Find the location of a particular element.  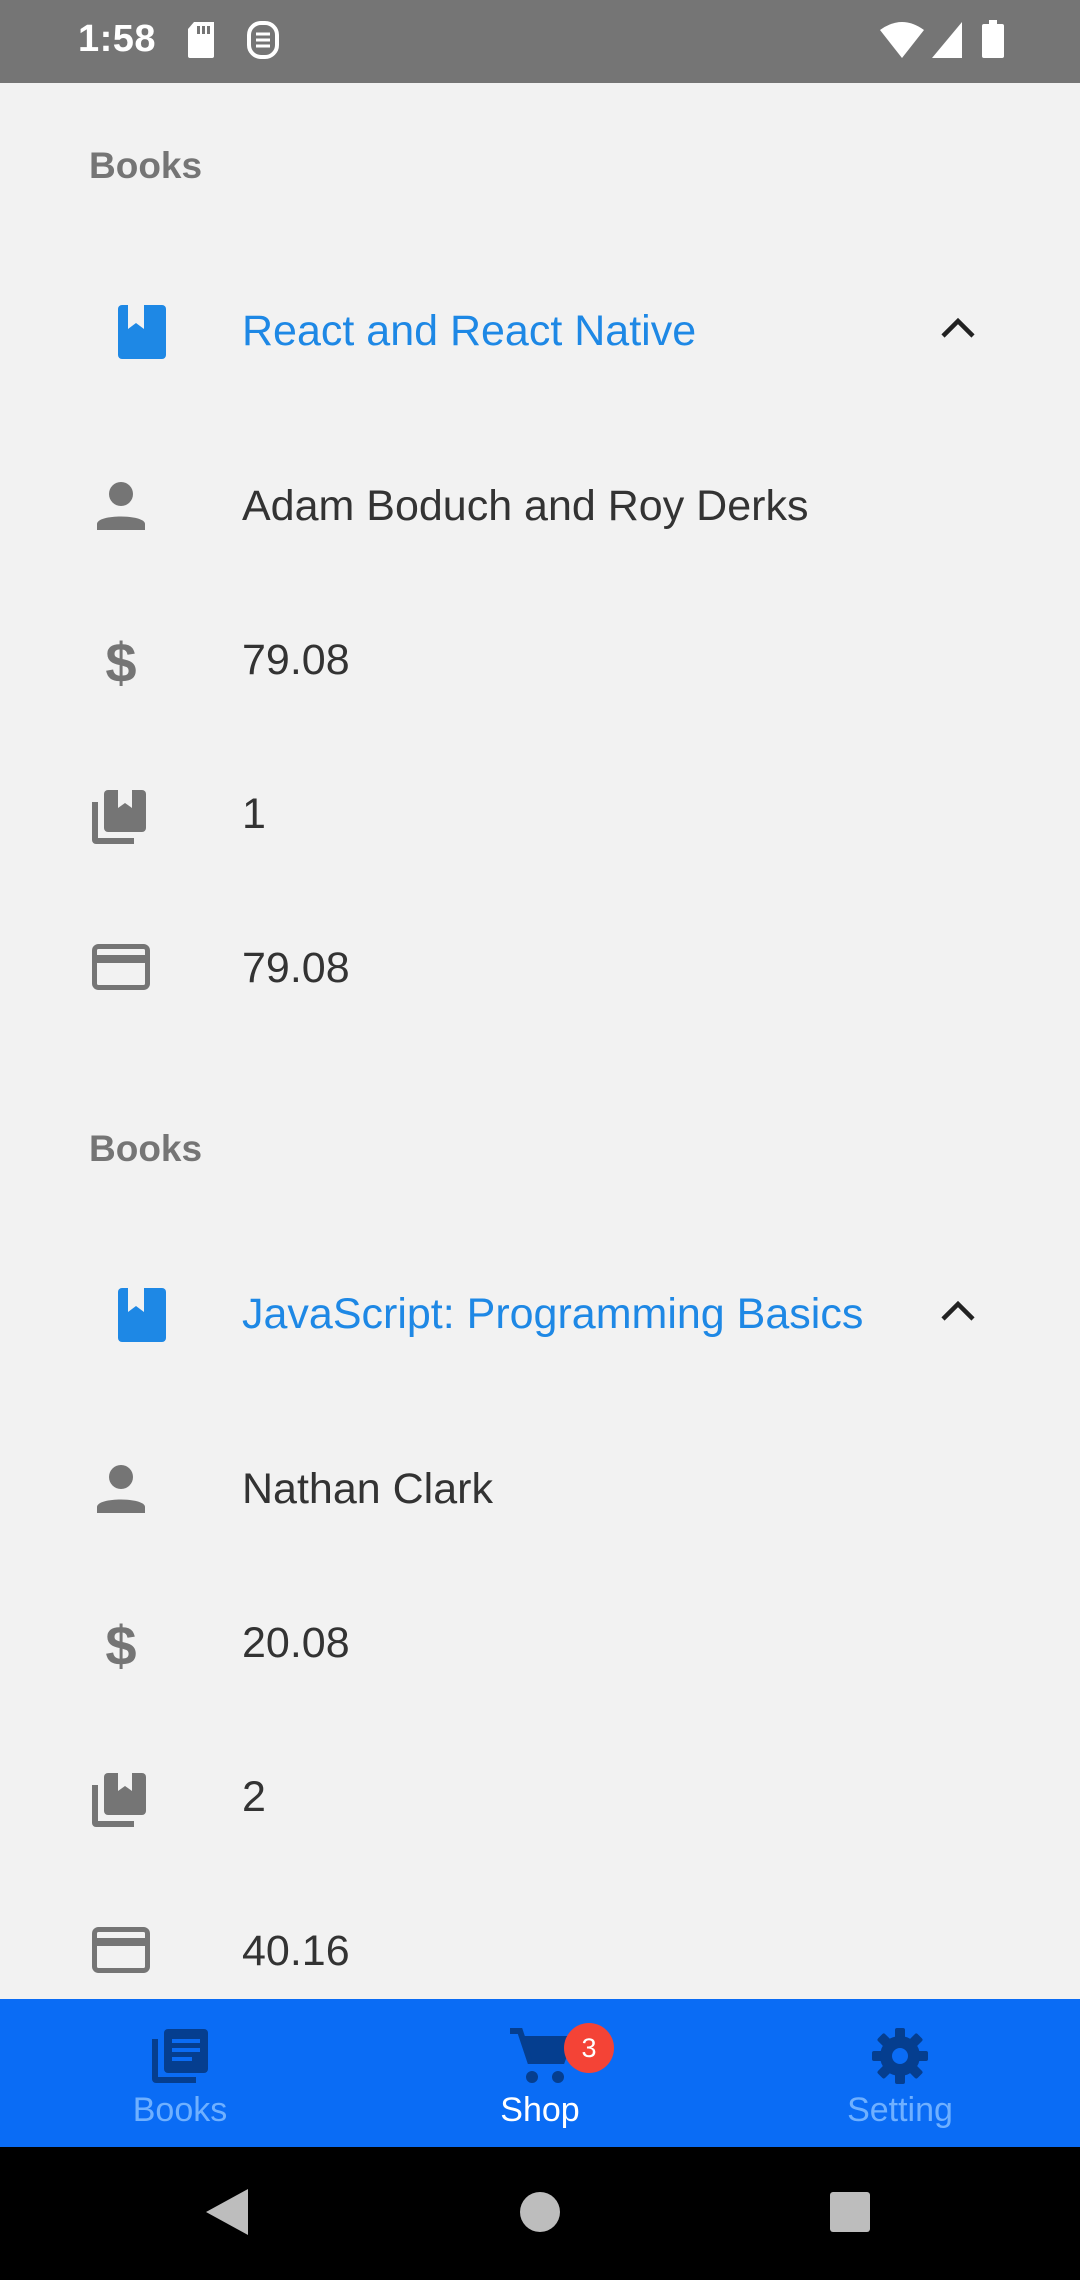

accordion-header-react: React and React Native is located at coordinates (540, 331).